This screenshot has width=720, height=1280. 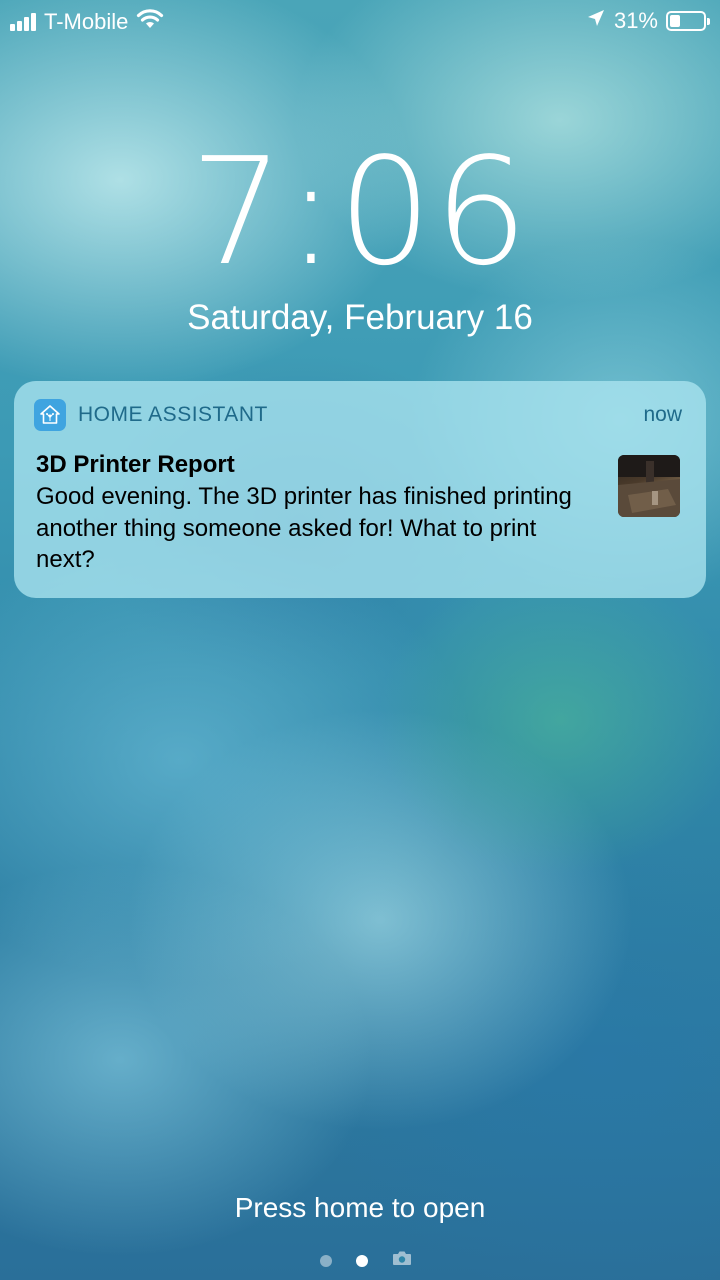 What do you see at coordinates (360, 212) in the screenshot?
I see `lock-clock: 7:06` at bounding box center [360, 212].